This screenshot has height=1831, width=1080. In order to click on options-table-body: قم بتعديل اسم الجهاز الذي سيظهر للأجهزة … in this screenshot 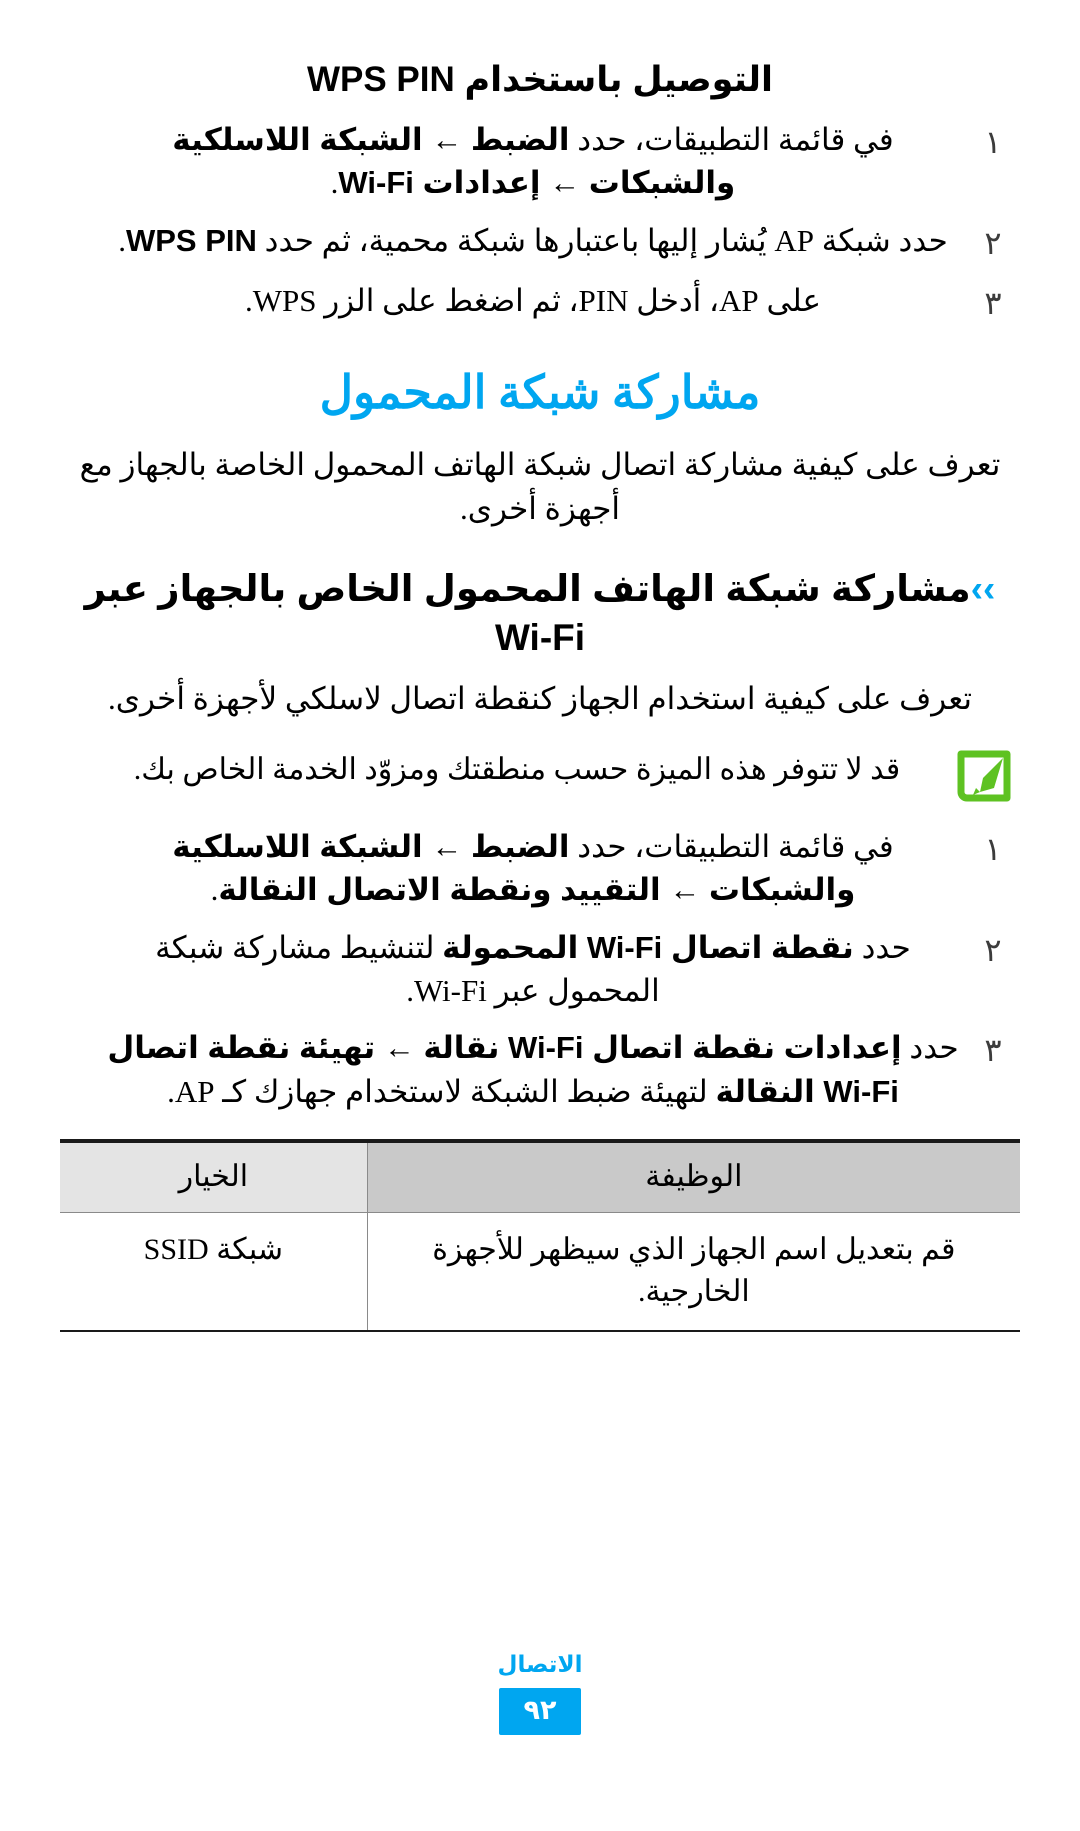, I will do `click(540, 1272)`.